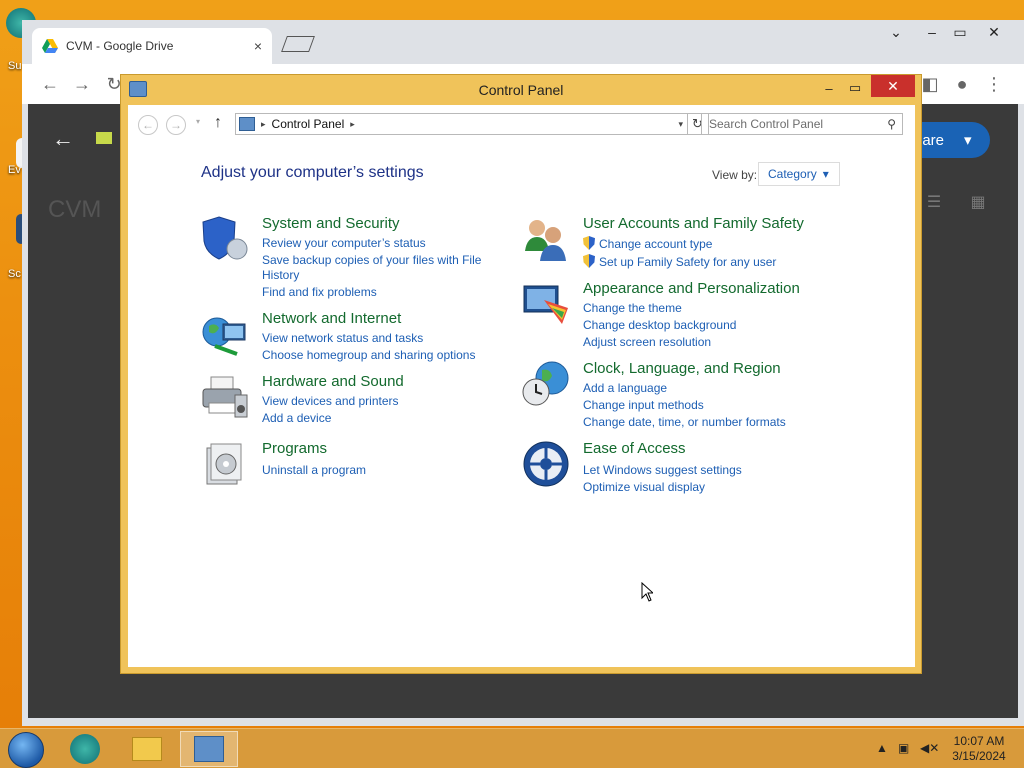  What do you see at coordinates (198, 121) in the screenshot?
I see `recent-locations-icon: ▾` at bounding box center [198, 121].